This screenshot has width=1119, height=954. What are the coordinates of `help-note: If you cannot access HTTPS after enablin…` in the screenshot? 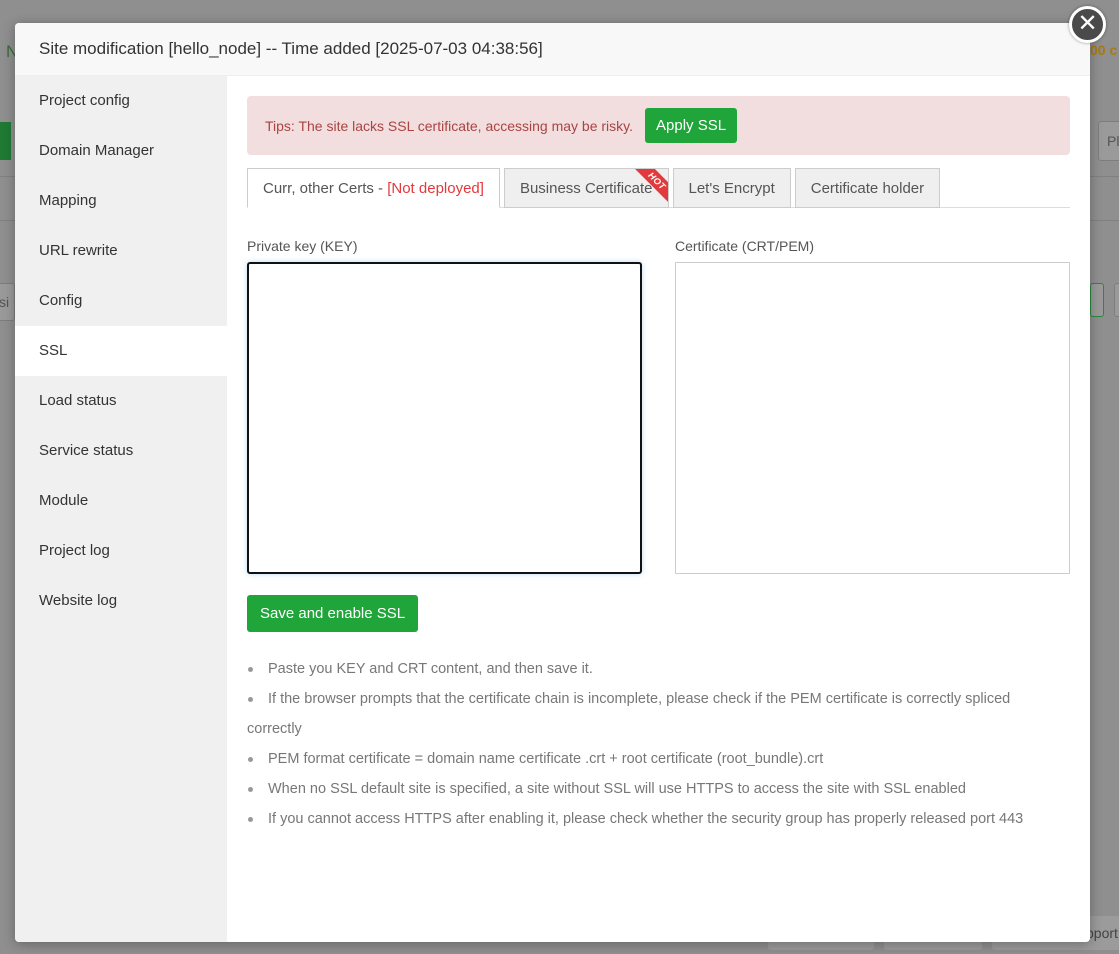 It's located at (658, 819).